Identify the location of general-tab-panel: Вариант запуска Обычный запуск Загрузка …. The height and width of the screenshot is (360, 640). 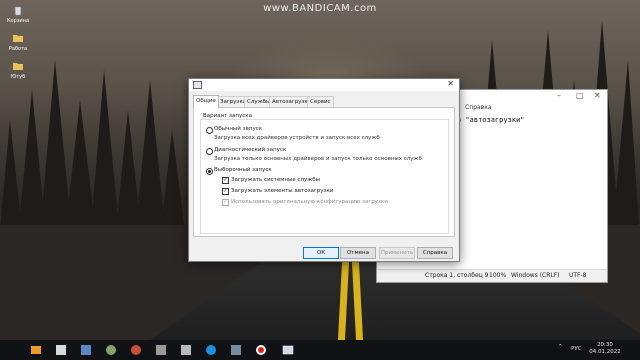
(324, 172).